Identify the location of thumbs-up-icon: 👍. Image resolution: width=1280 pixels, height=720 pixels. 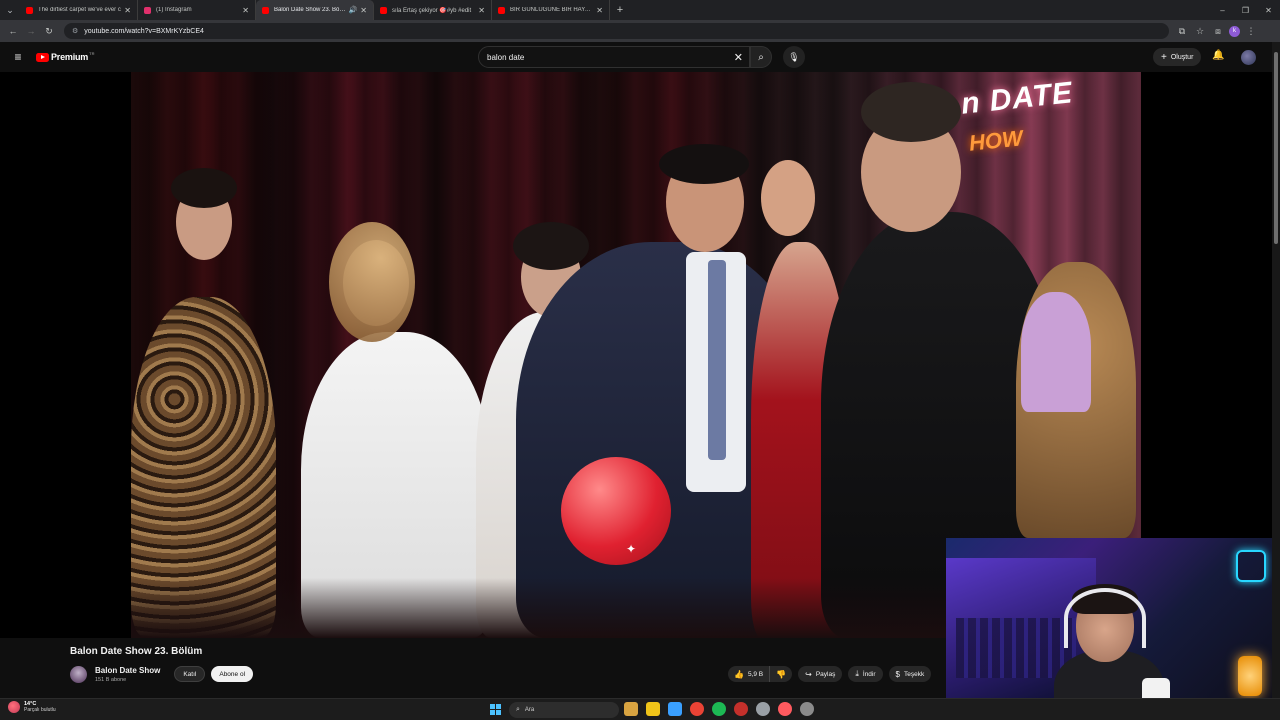
(739, 674).